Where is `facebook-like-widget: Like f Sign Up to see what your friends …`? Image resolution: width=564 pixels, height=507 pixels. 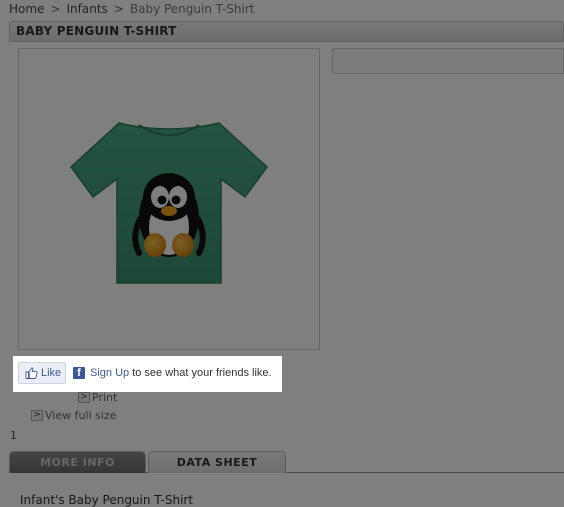
facebook-like-widget: Like f Sign Up to see what your friends … is located at coordinates (147, 374).